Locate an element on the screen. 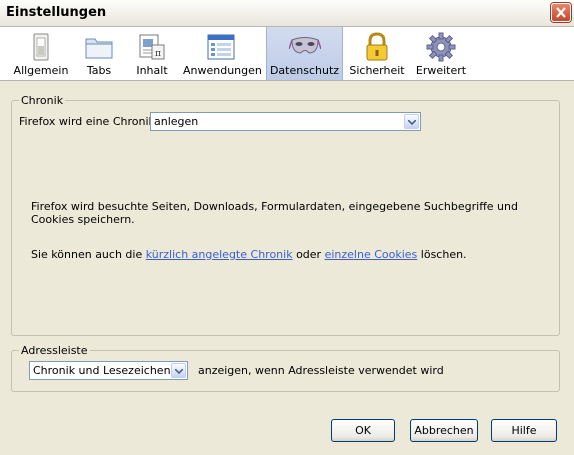  tab-label: Allgemein is located at coordinates (41, 70).